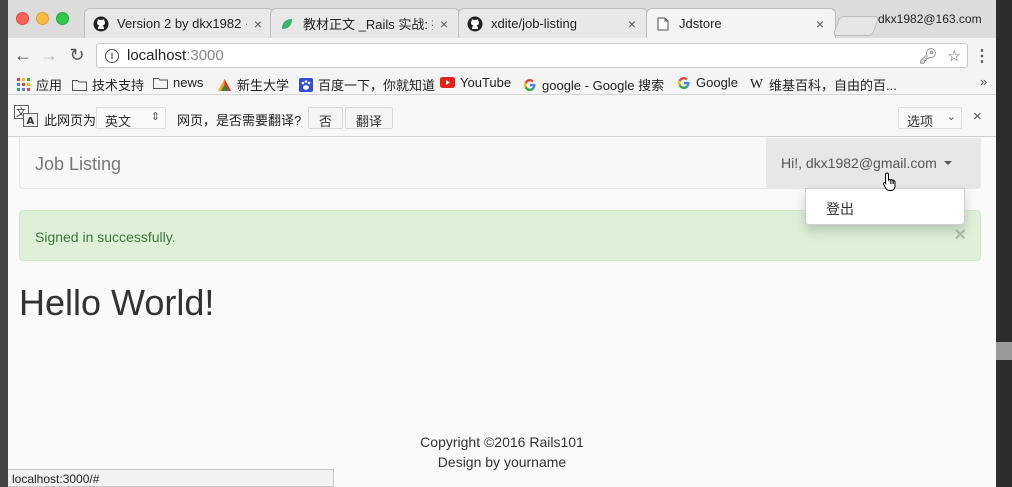  I want to click on translate-icon: 文 A, so click(26, 116).